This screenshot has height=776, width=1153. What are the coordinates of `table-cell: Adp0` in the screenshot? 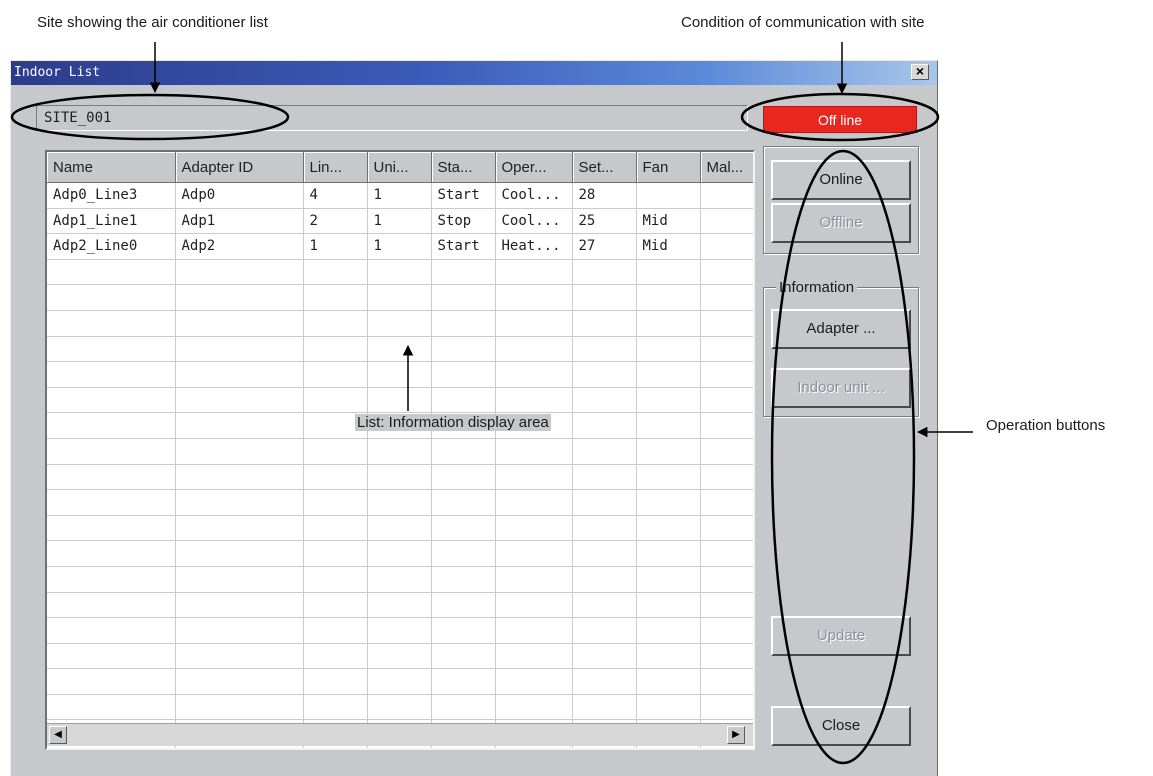 It's located at (239, 195).